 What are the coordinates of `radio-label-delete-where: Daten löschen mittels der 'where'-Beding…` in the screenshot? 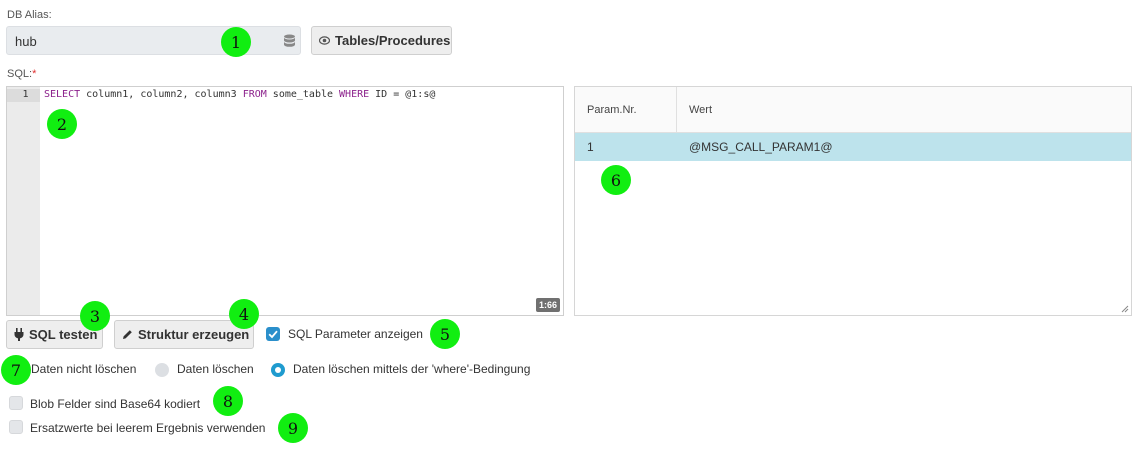 It's located at (411, 369).